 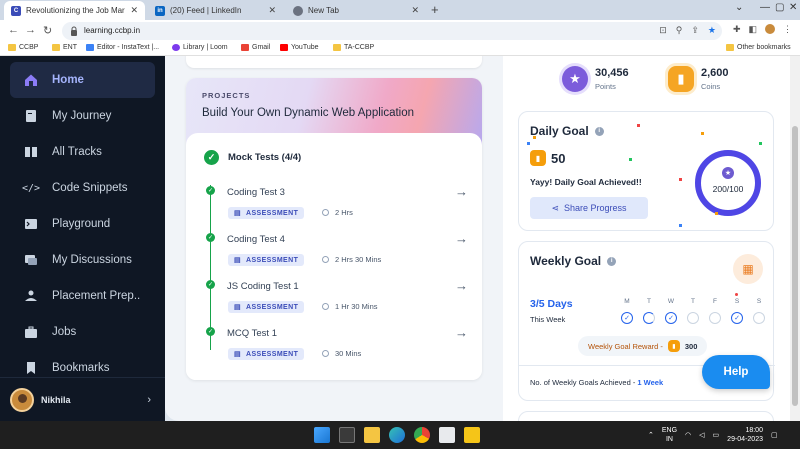 I want to click on sidebar-item-jobs: Jobs, so click(x=82, y=332).